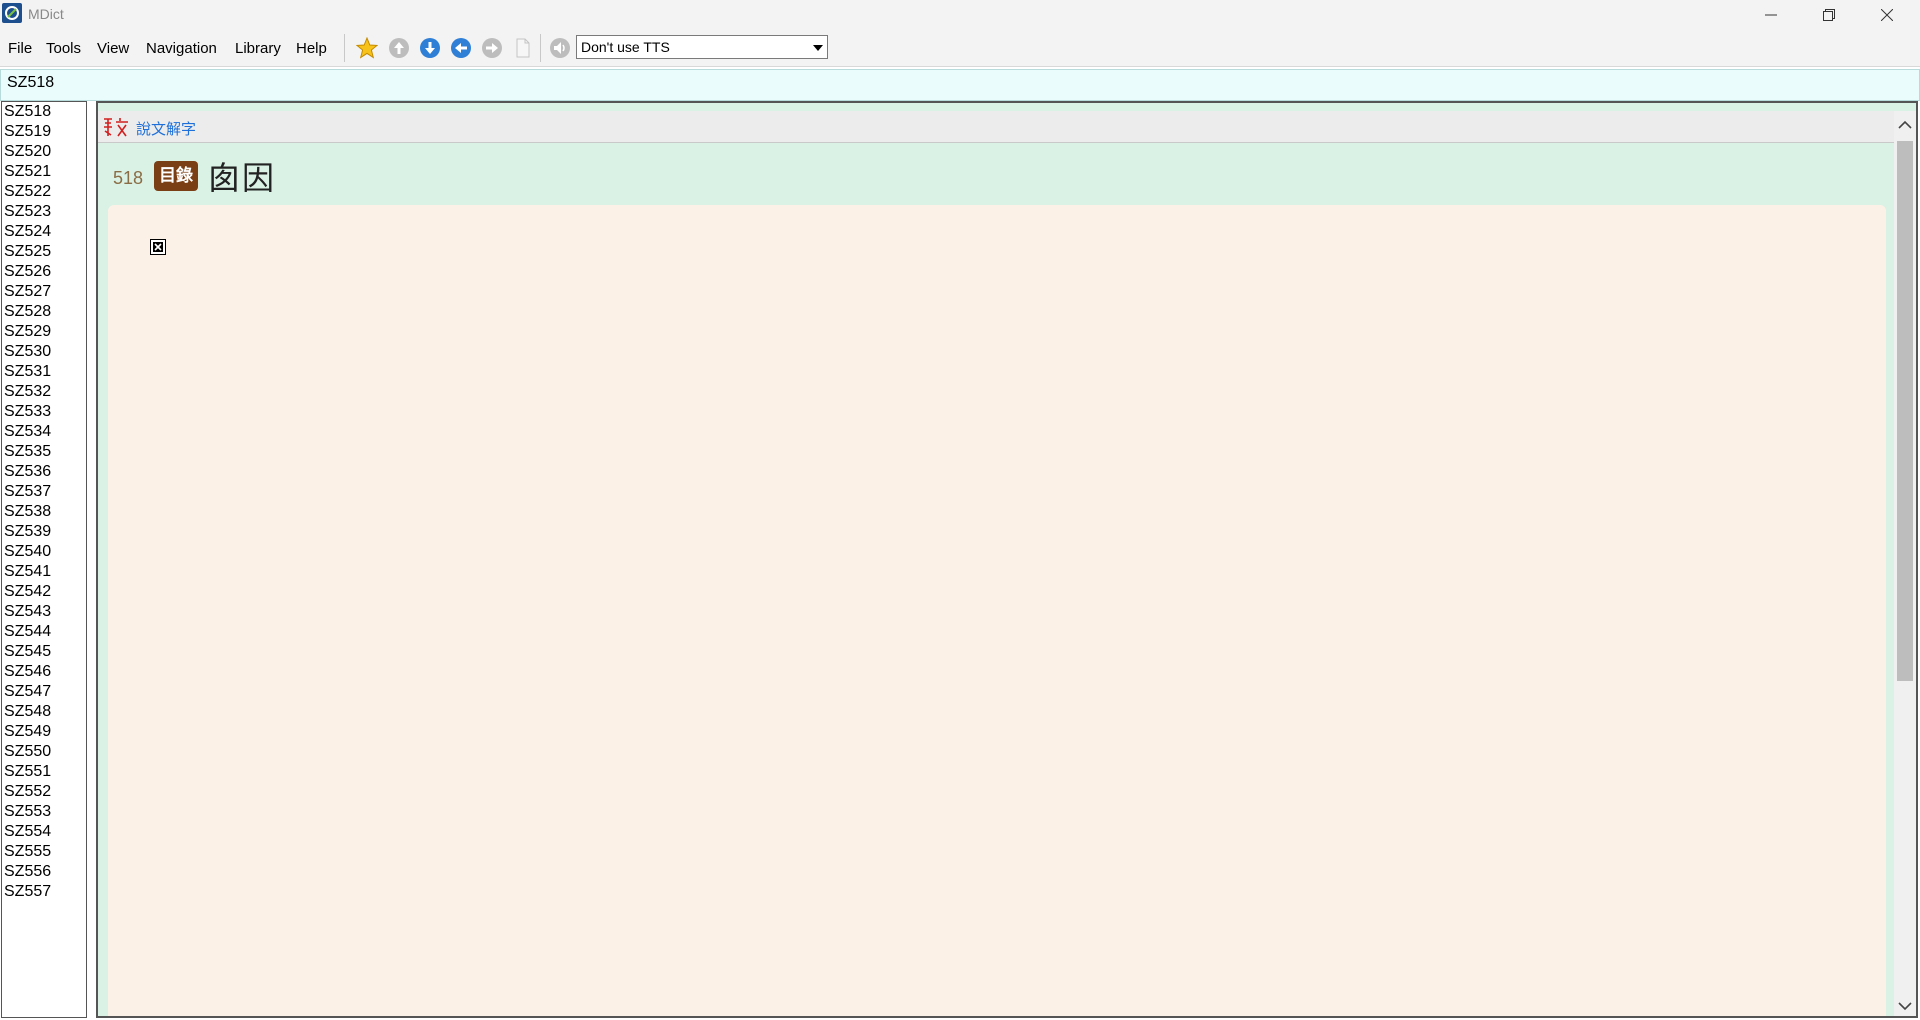  I want to click on word-list-item: SZ535, so click(44, 452).